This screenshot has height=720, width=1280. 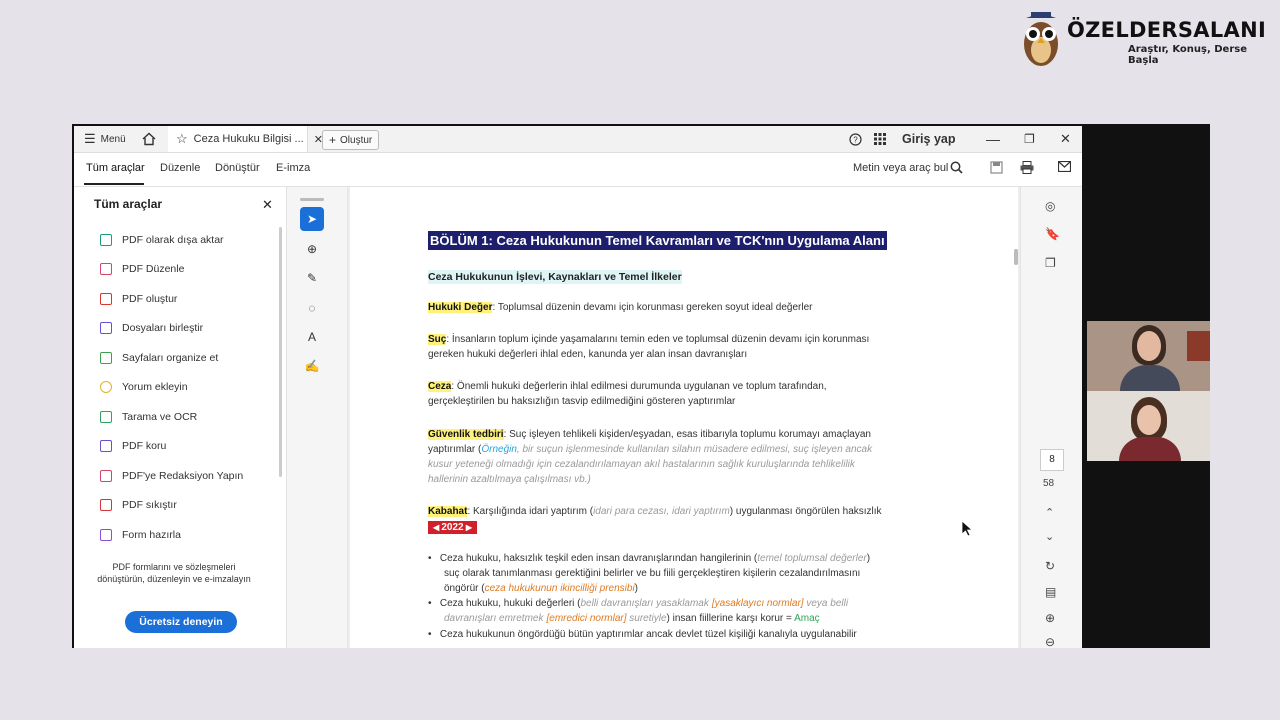 What do you see at coordinates (106, 505) in the screenshot?
I see `compress-pdf-icon` at bounding box center [106, 505].